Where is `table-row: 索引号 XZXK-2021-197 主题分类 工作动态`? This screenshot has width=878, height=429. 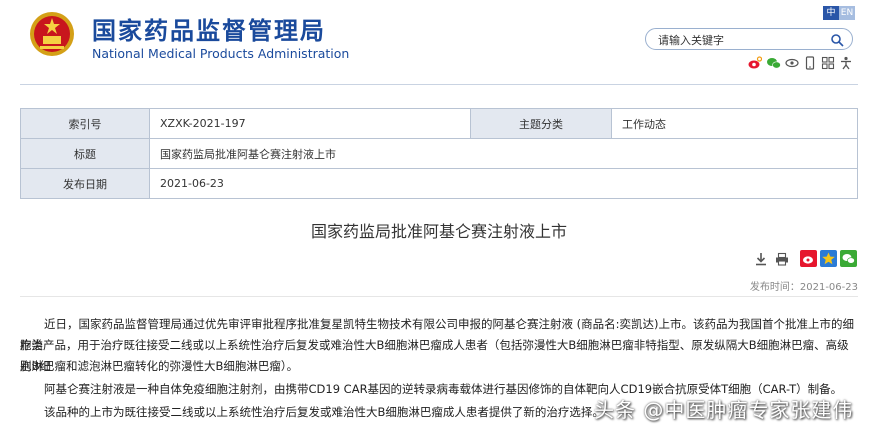
table-row: 索引号 XZXK-2021-197 主题分类 工作动态 is located at coordinates (439, 123).